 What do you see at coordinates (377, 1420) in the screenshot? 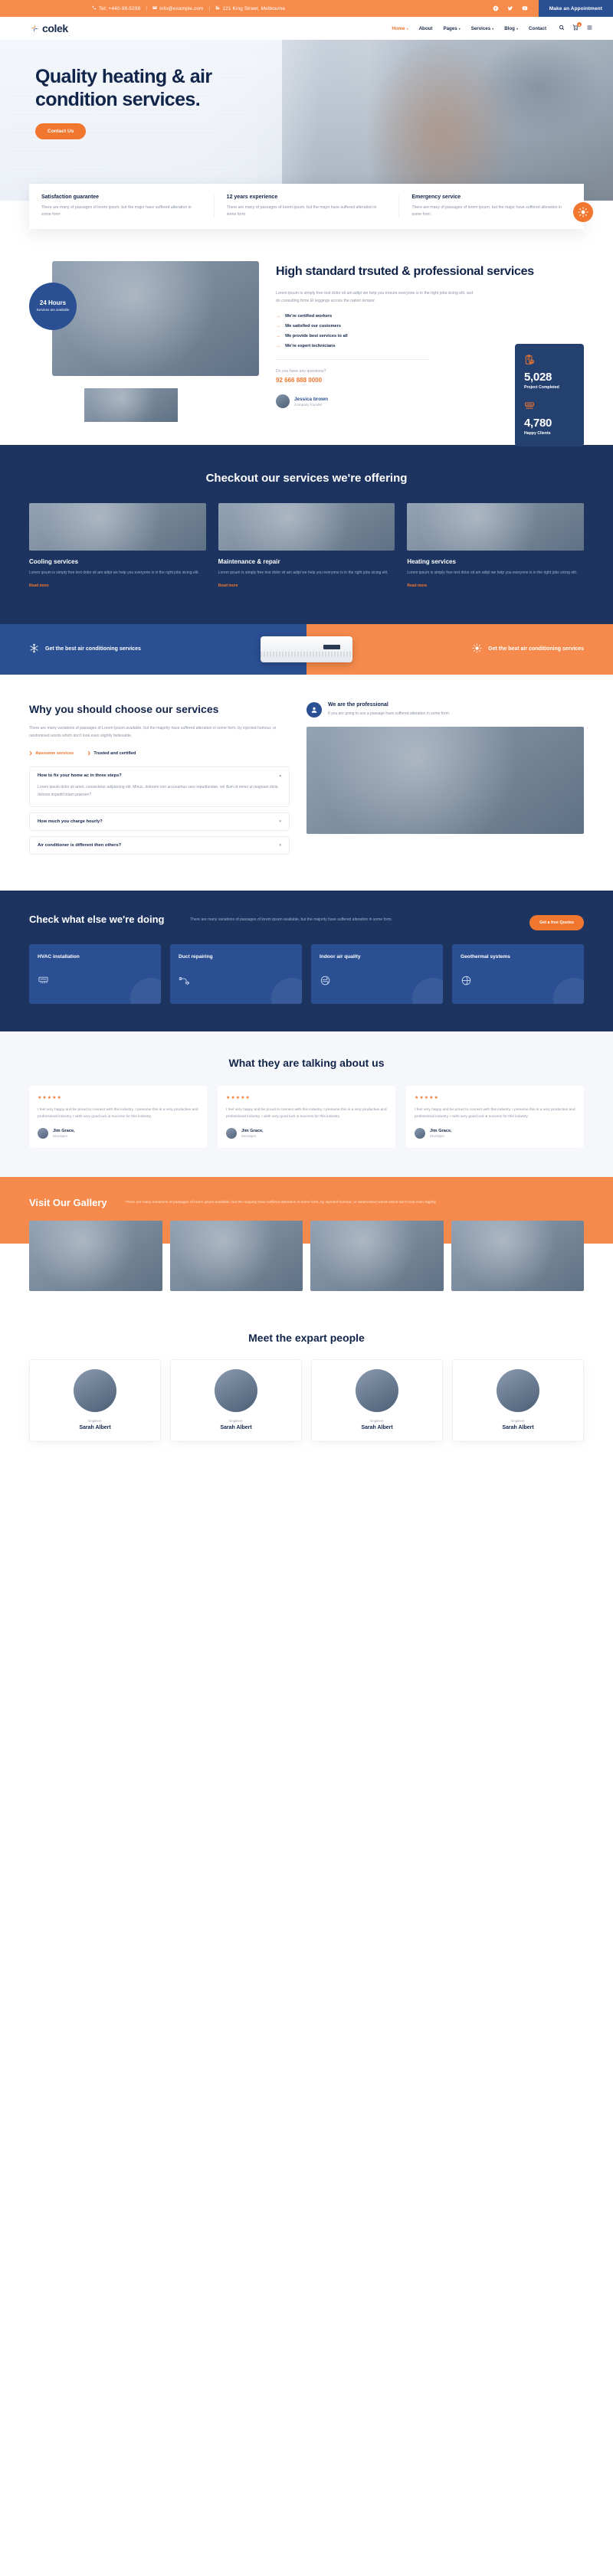
I see `member-role: Engineer` at bounding box center [377, 1420].